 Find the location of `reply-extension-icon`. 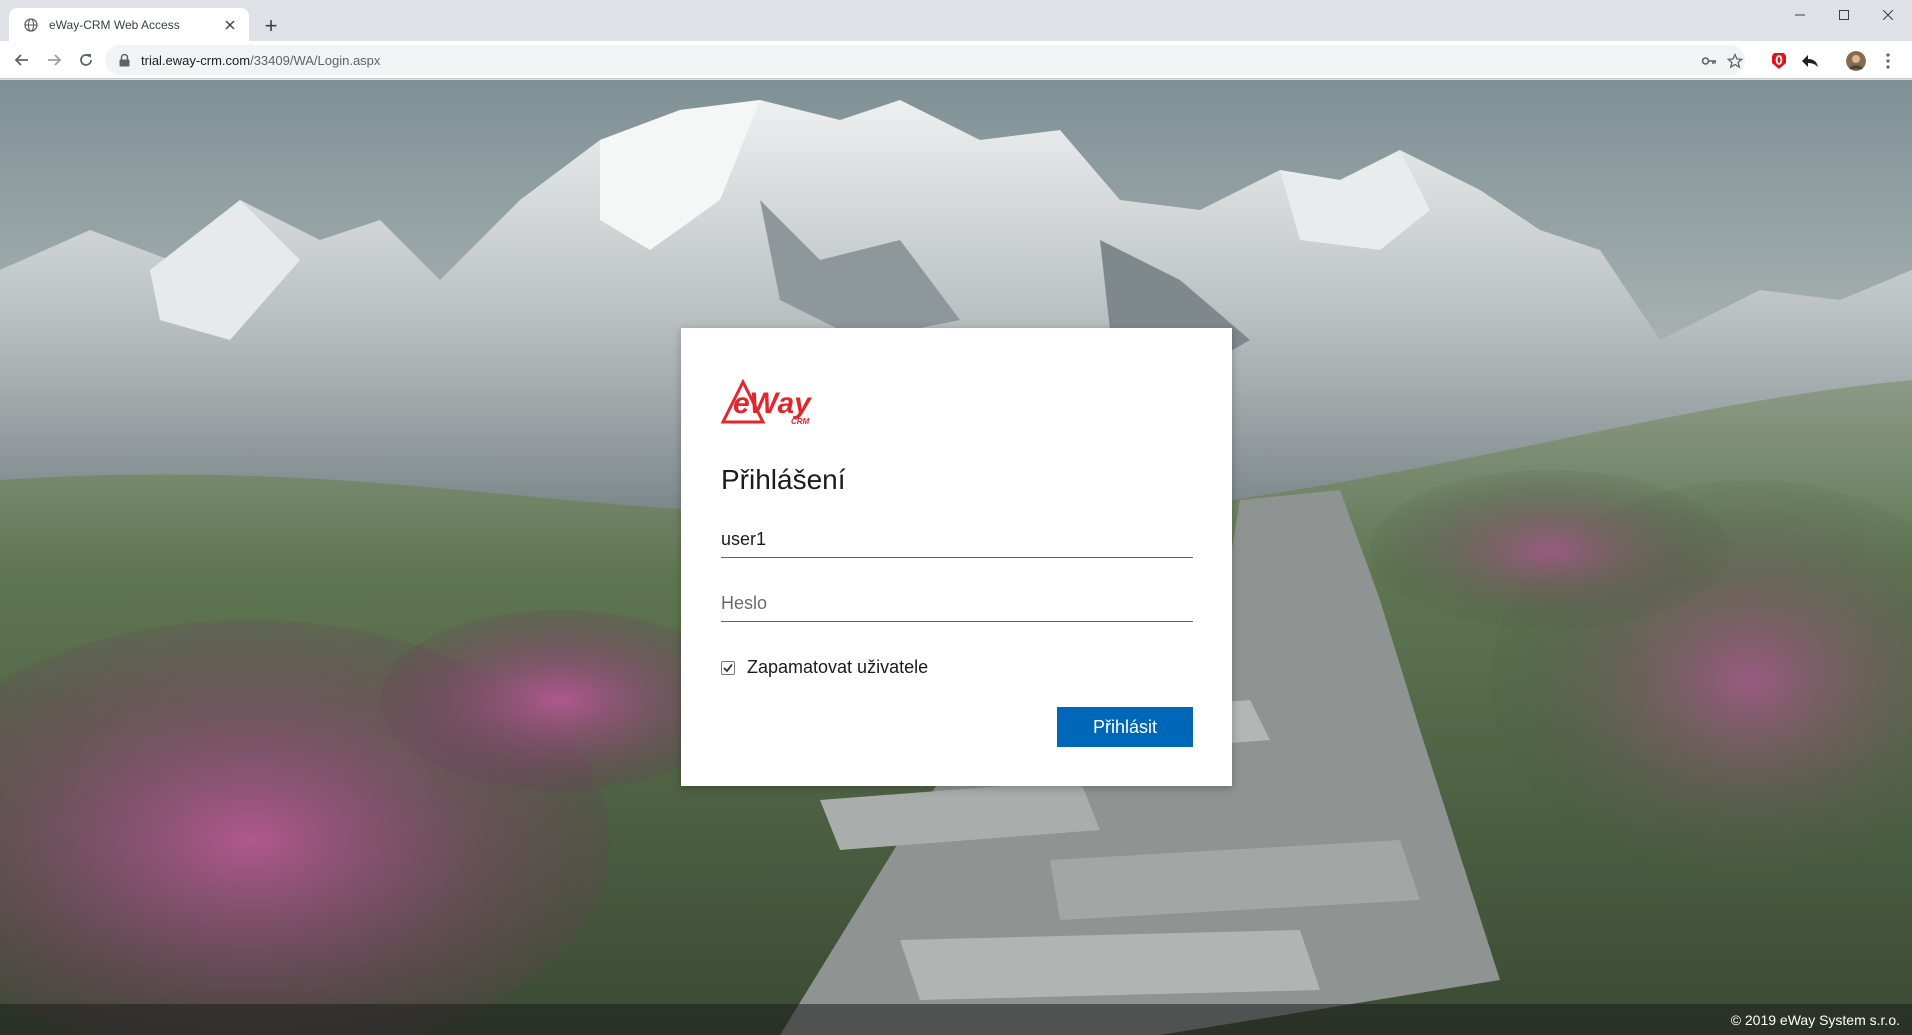

reply-extension-icon is located at coordinates (1810, 61).